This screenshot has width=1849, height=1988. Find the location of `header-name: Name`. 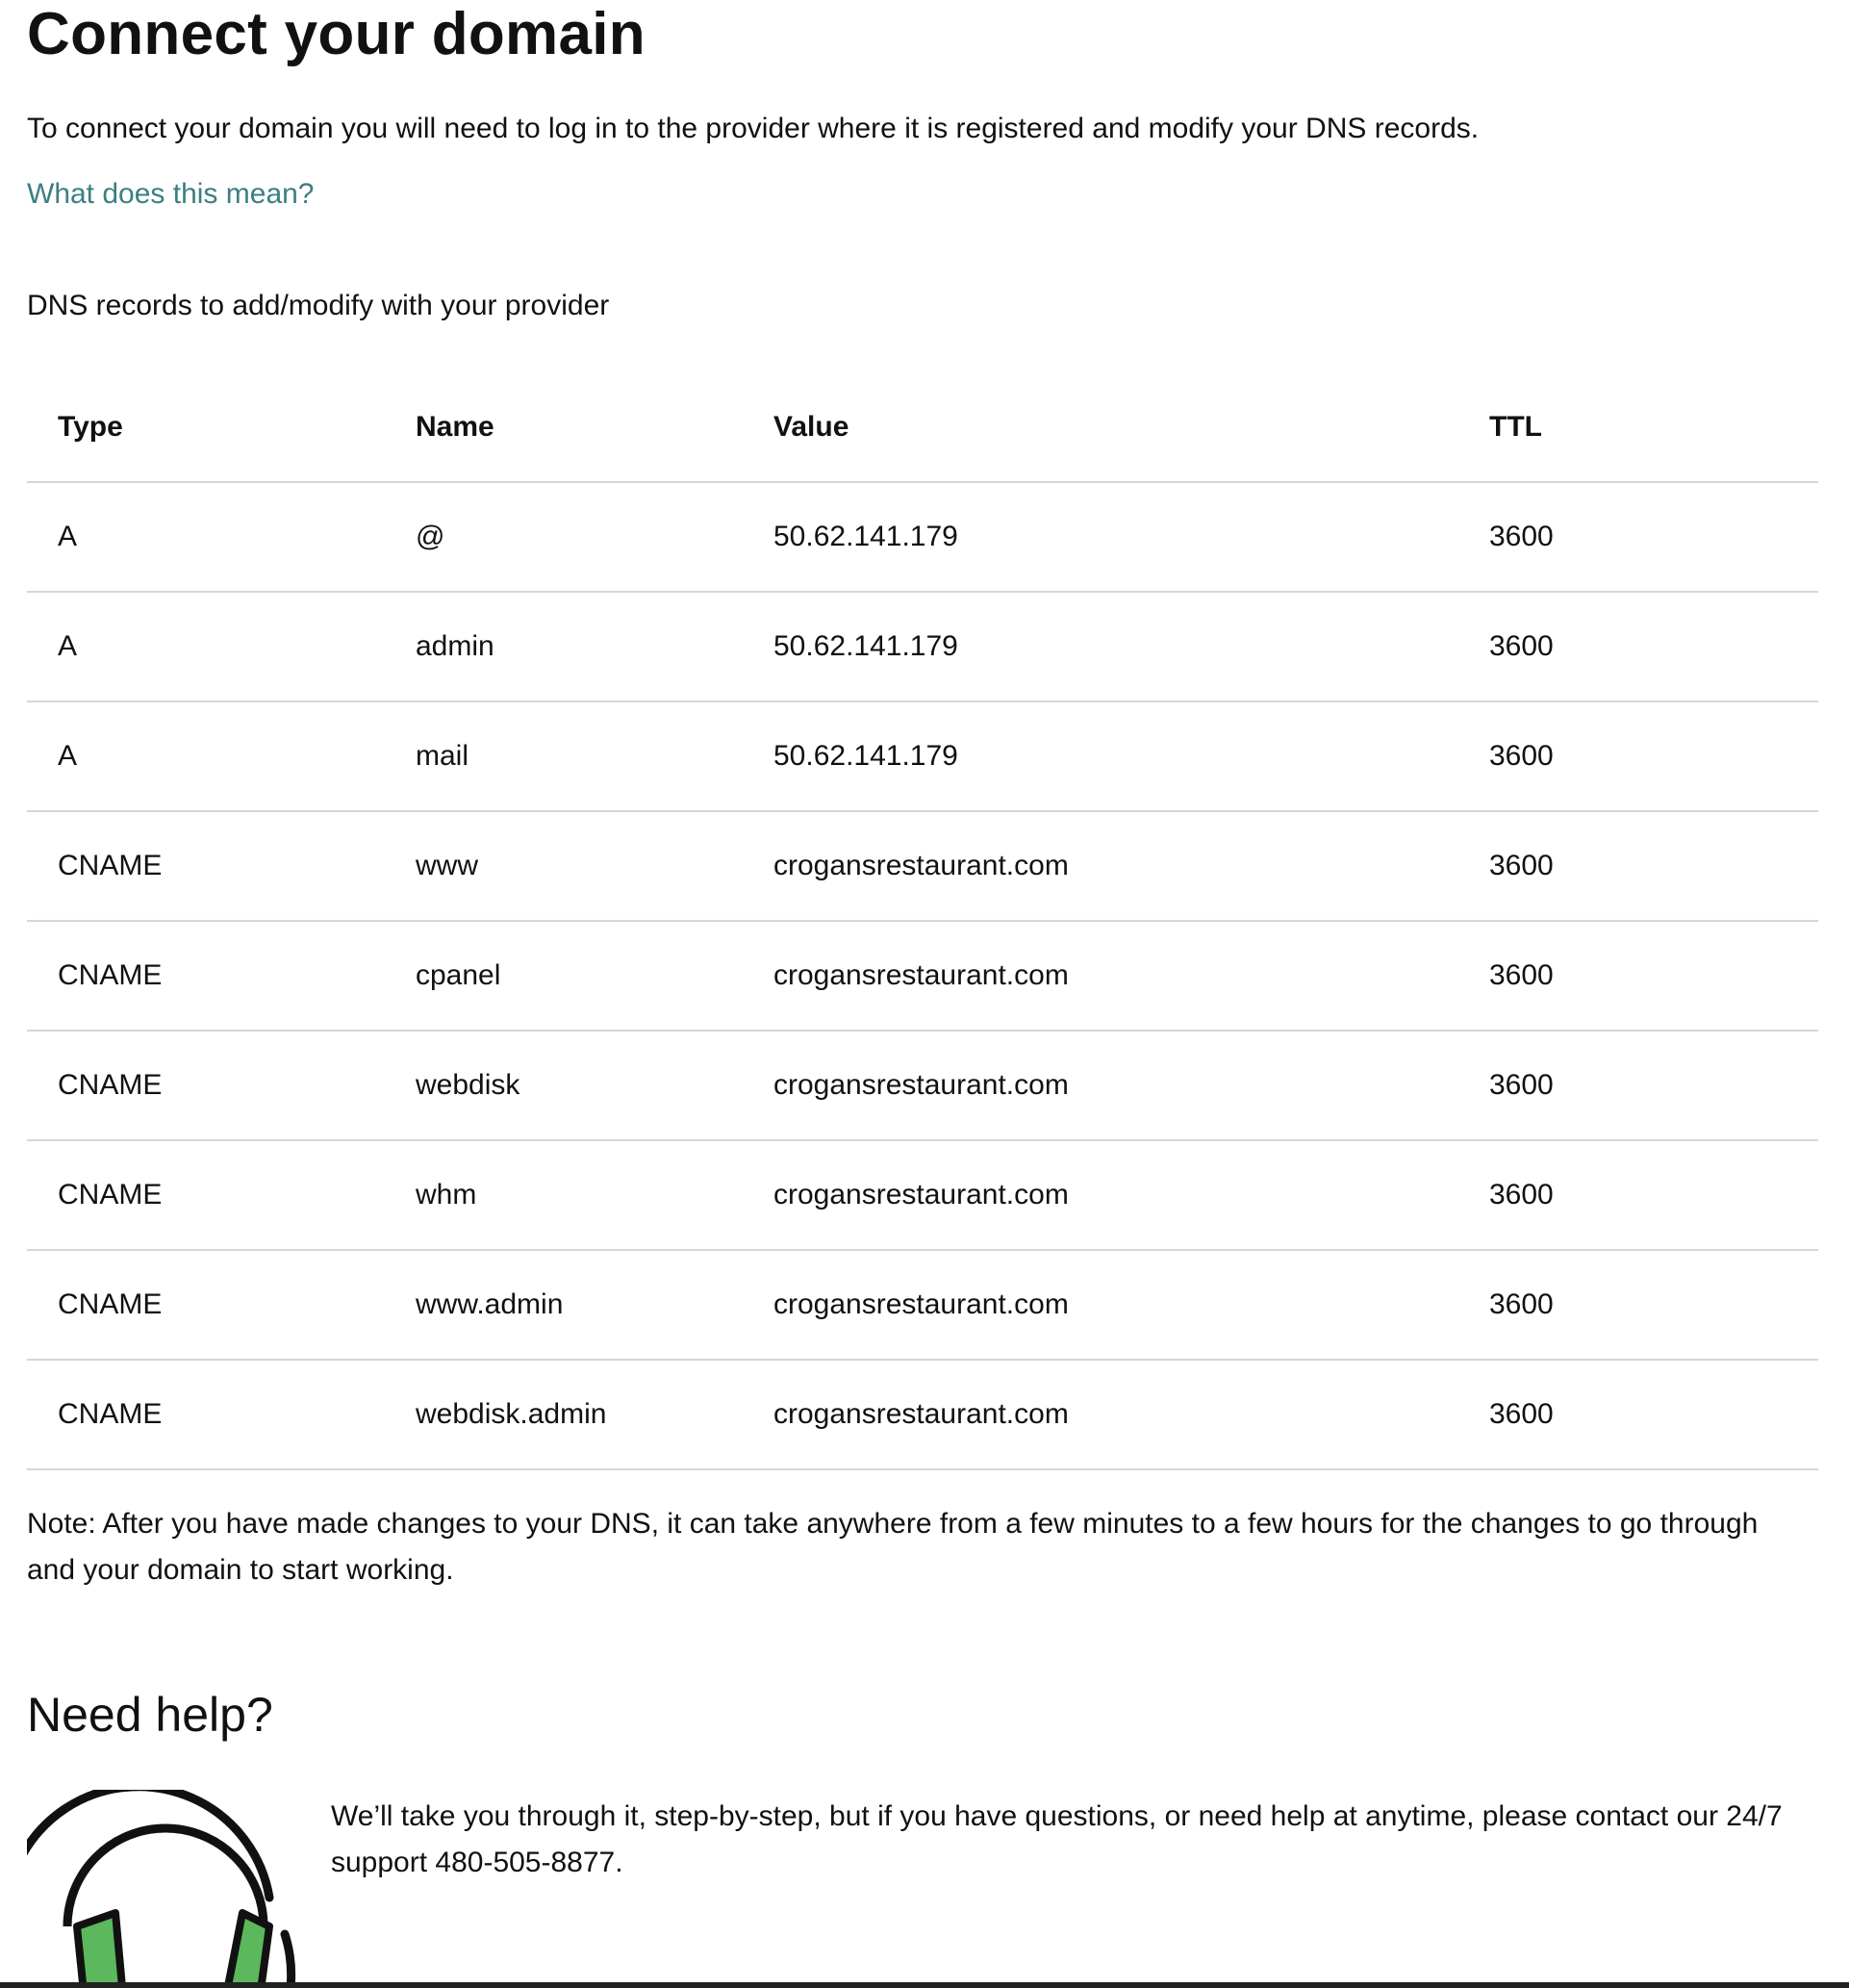

header-name: Name is located at coordinates (455, 427).